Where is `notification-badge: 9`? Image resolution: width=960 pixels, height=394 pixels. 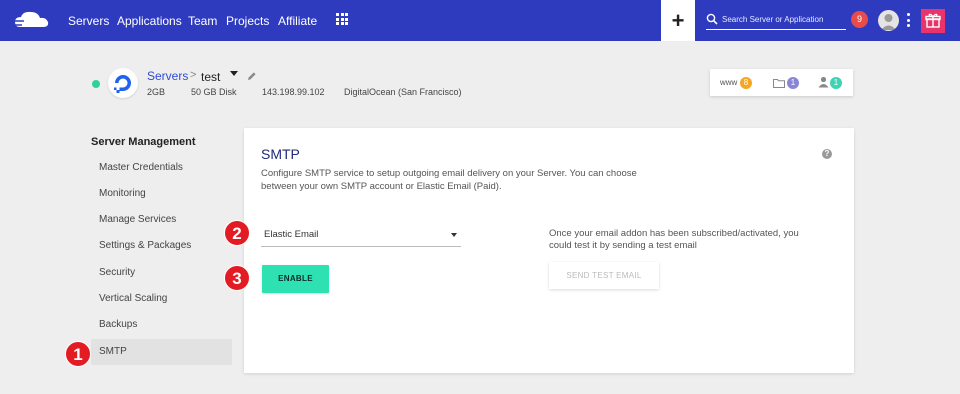 notification-badge: 9 is located at coordinates (859, 19).